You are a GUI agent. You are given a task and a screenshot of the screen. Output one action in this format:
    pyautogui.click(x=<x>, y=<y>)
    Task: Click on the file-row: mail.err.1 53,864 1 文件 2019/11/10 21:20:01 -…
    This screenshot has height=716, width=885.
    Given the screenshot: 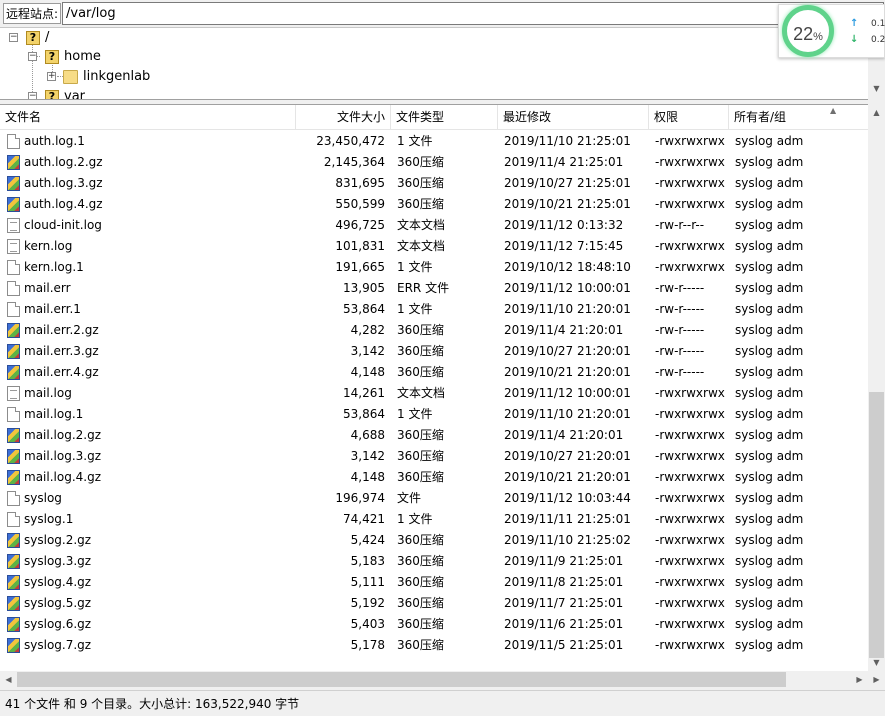 What is the action you would take?
    pyautogui.click(x=434, y=309)
    